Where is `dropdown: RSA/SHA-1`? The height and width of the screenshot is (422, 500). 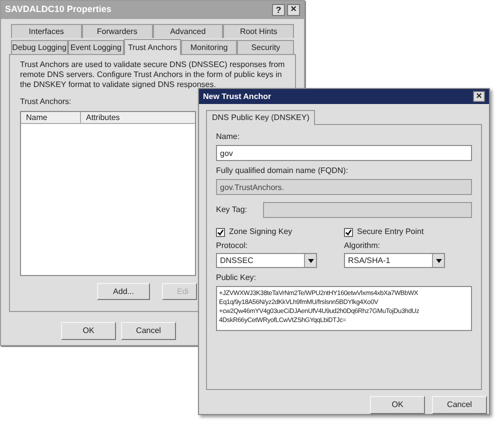 dropdown: RSA/SHA-1 is located at coordinates (394, 260).